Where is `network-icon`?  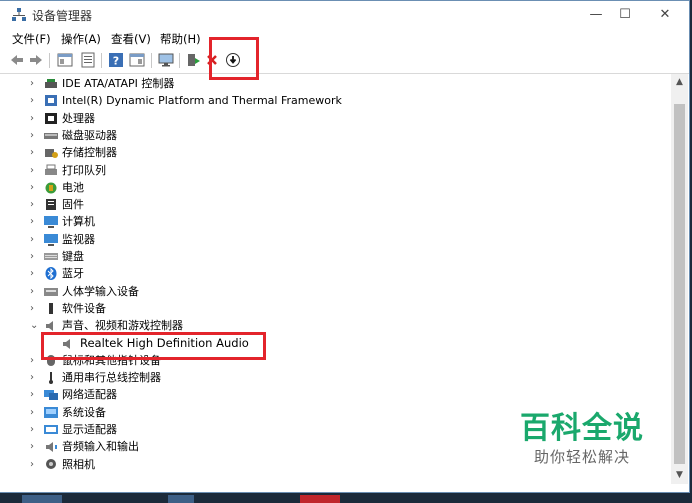 network-icon is located at coordinates (51, 395).